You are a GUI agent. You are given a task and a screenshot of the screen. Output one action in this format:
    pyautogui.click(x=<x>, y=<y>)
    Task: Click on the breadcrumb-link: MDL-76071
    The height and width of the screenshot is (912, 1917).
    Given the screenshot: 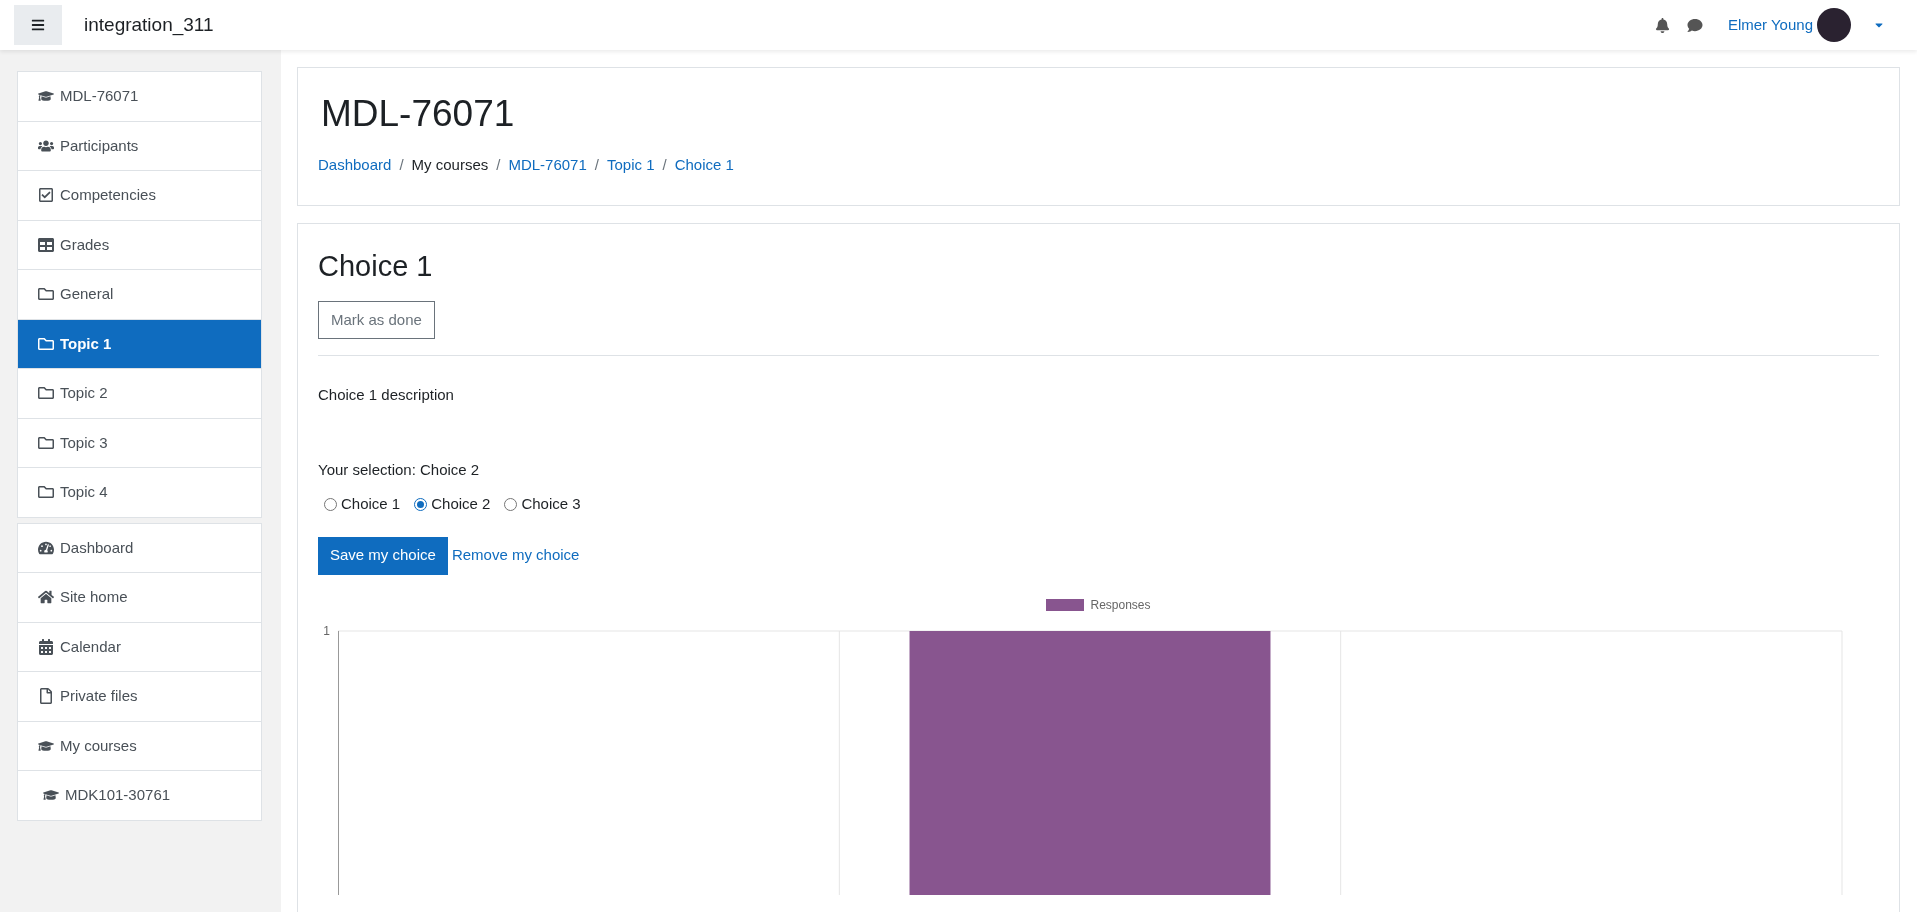 What is the action you would take?
    pyautogui.click(x=547, y=165)
    